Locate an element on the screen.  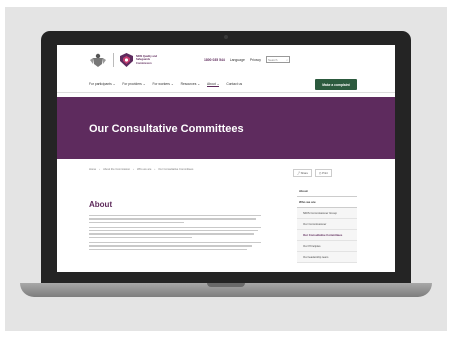
hero-banner: Our Consultative Committees is located at coordinates (226, 128).